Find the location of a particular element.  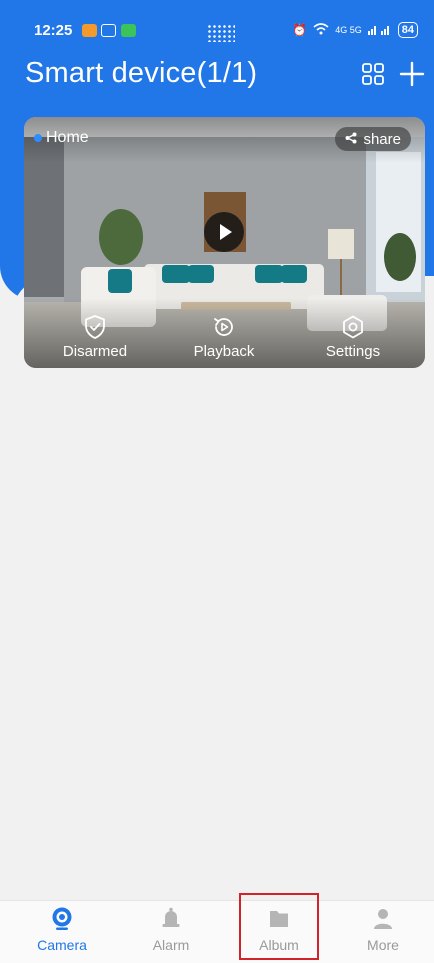

status-bar: 12:25 ⏰ 4G 5G 84 is located at coordinates (217, 22).